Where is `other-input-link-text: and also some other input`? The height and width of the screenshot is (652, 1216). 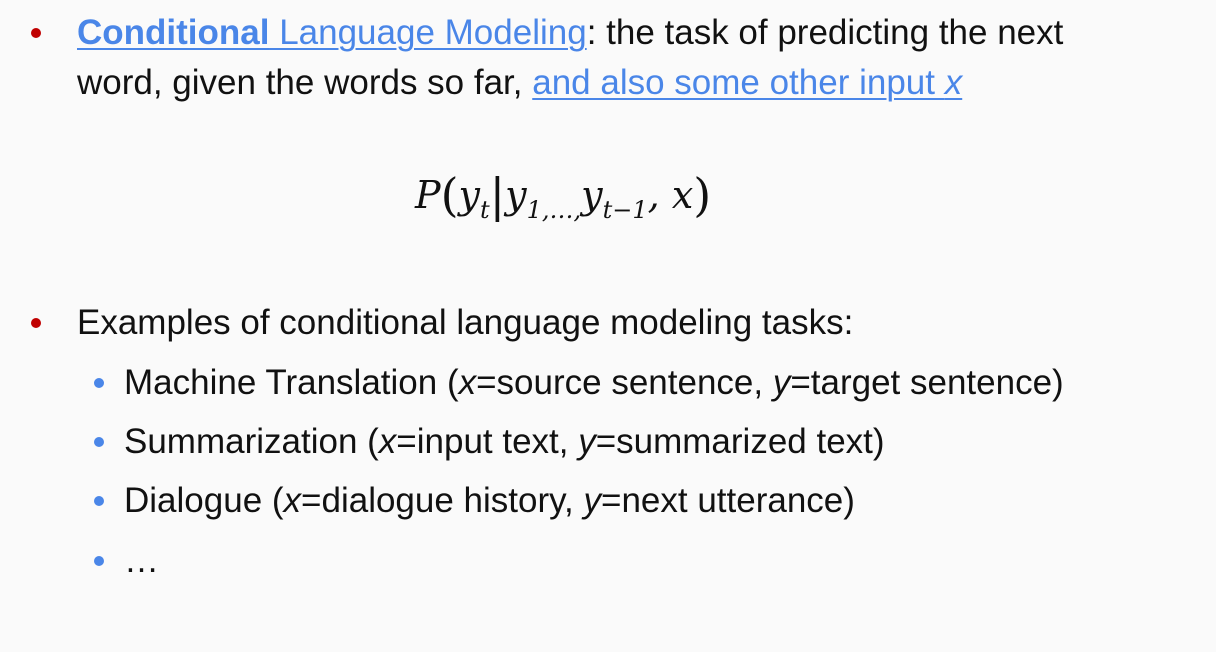 other-input-link-text: and also some other input is located at coordinates (738, 82).